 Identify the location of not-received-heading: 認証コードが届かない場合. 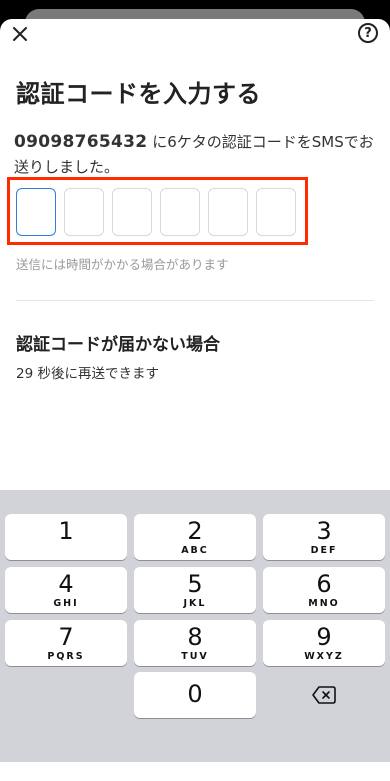
(118, 342).